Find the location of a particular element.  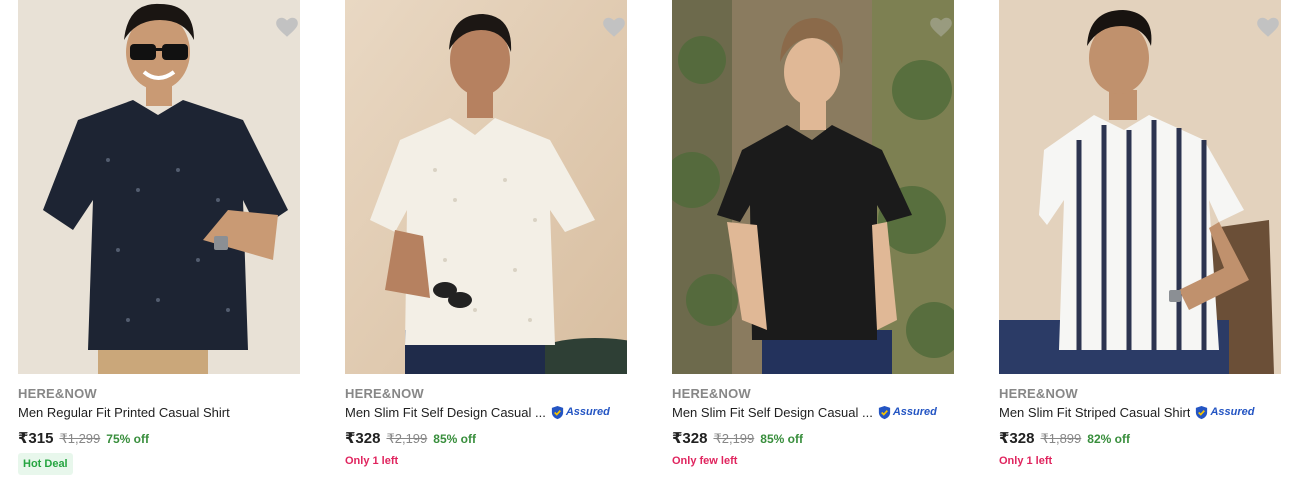

product-title: Men Regular Fit Printed Casual Shirt is located at coordinates (124, 412).